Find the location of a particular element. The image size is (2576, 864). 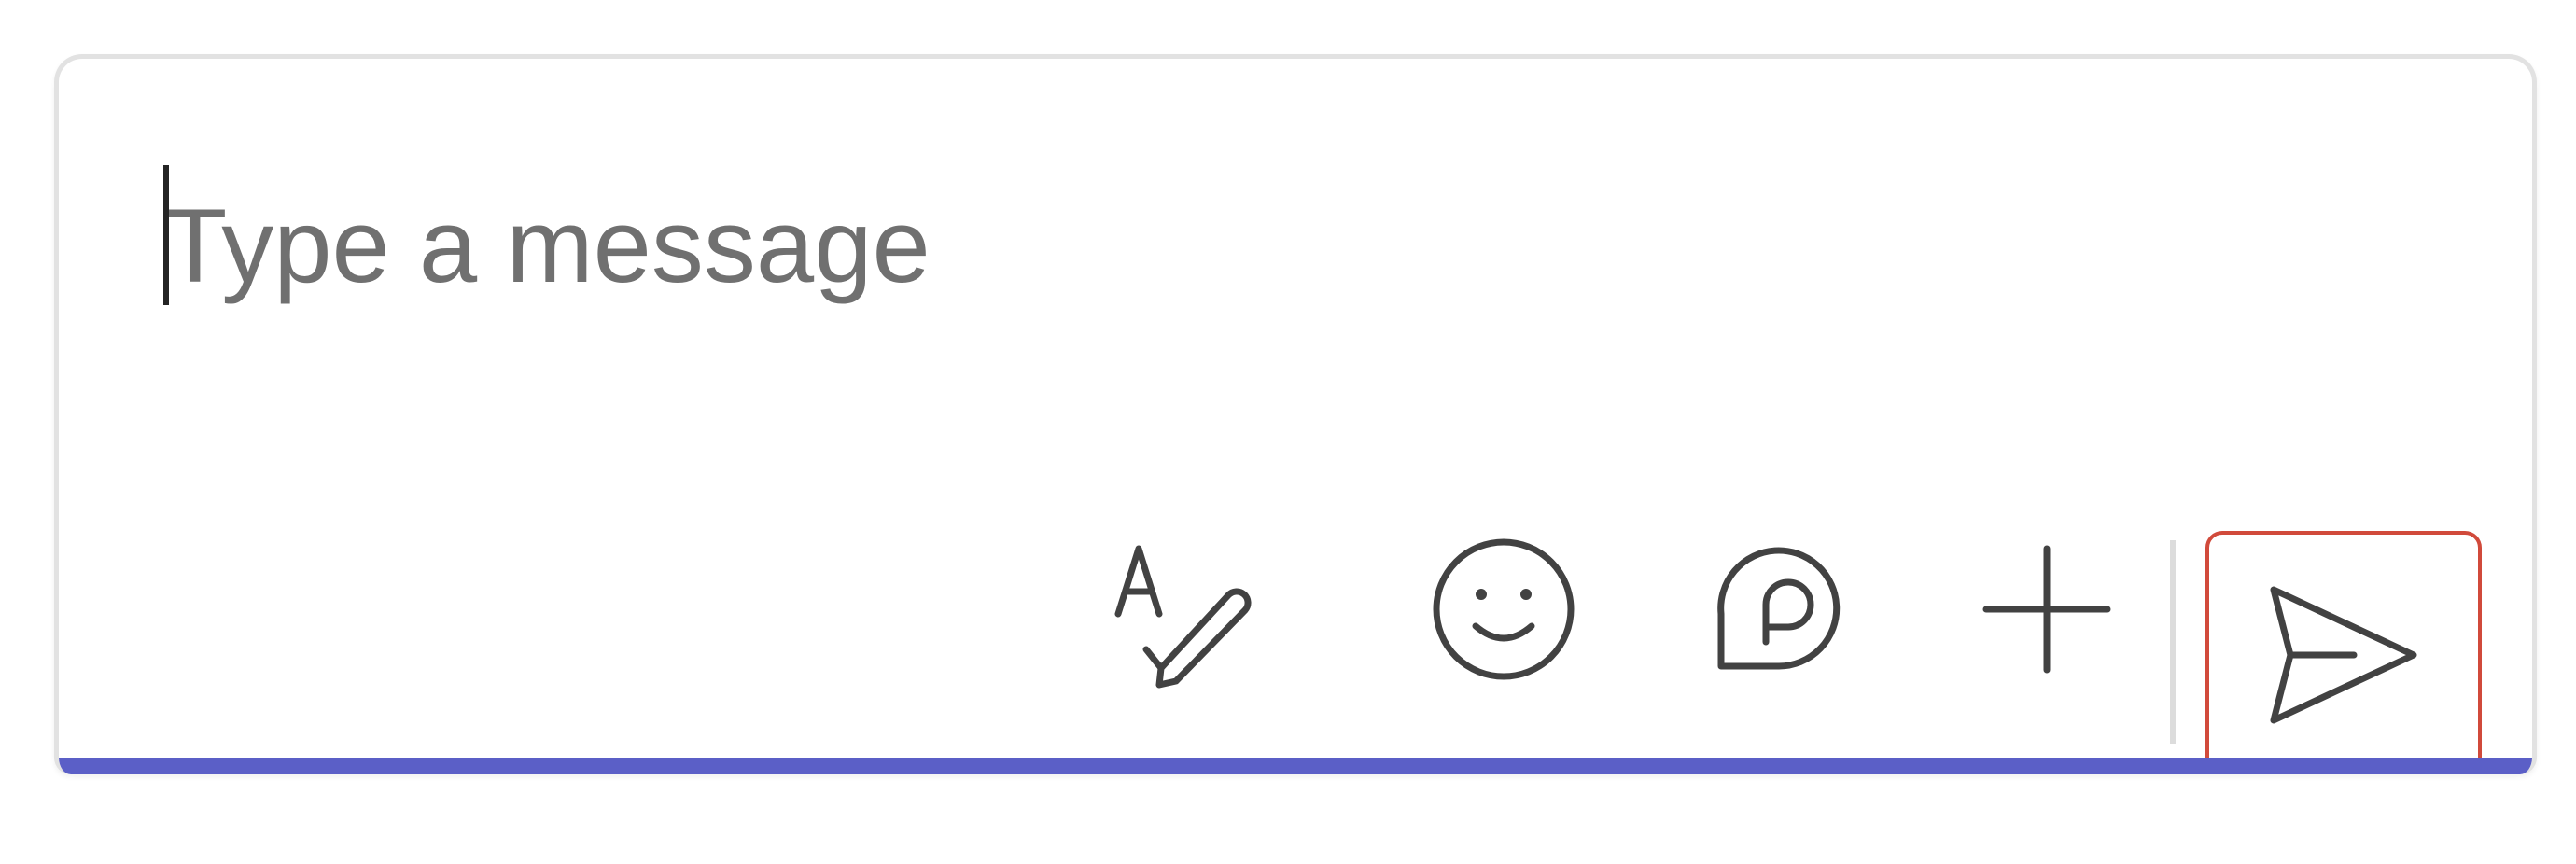

format-button is located at coordinates (1184, 609).